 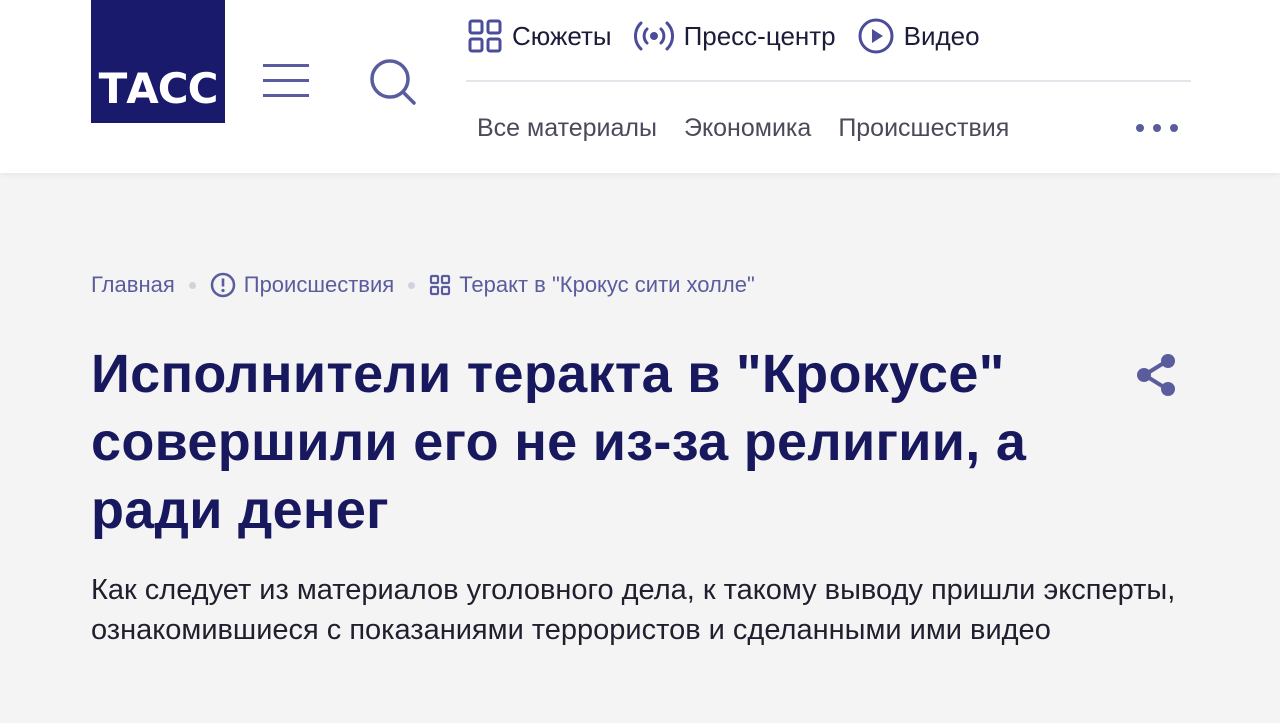 I want to click on alert-circle-icon, so click(x=222, y=285).